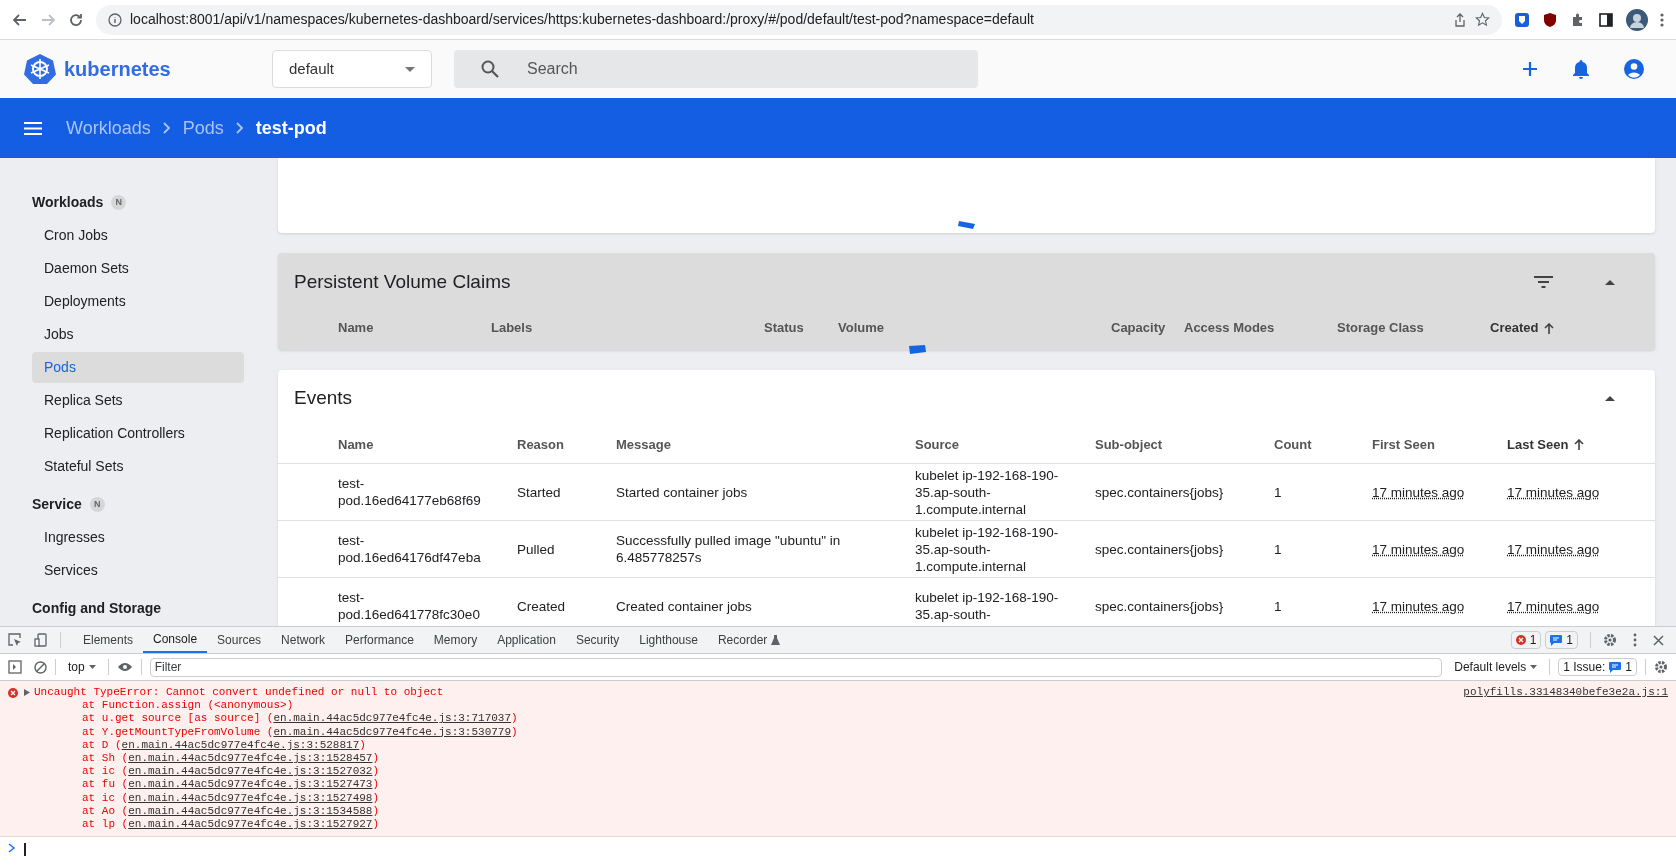  I want to click on column-header: Status, so click(784, 328).